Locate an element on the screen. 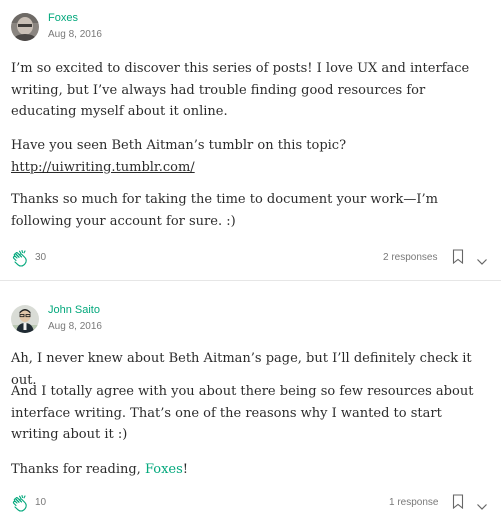 This screenshot has width=501, height=524. tumblr-link: http://uiwriting.tumblr.com/ is located at coordinates (103, 167).